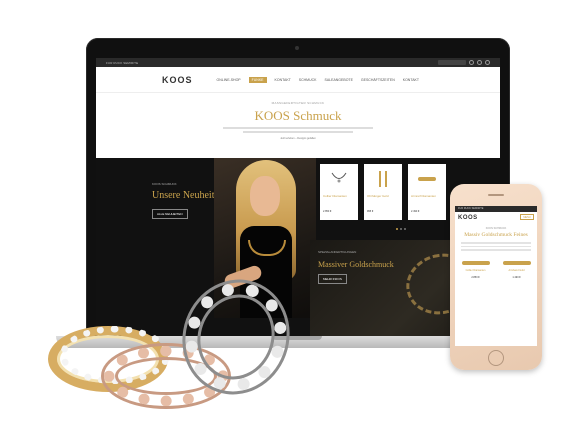 The width and height of the screenshot is (584, 446). Describe the element at coordinates (298, 62) in the screenshot. I see `top-bar: FUR RUCK SEMIR/TE` at that location.